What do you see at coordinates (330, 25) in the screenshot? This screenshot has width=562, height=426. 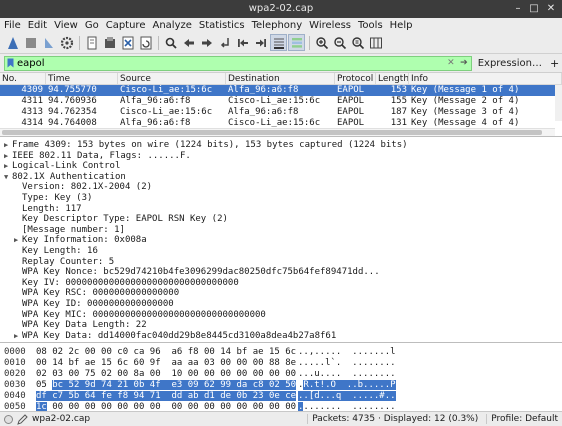 I see `menu-wireless: Wireless` at bounding box center [330, 25].